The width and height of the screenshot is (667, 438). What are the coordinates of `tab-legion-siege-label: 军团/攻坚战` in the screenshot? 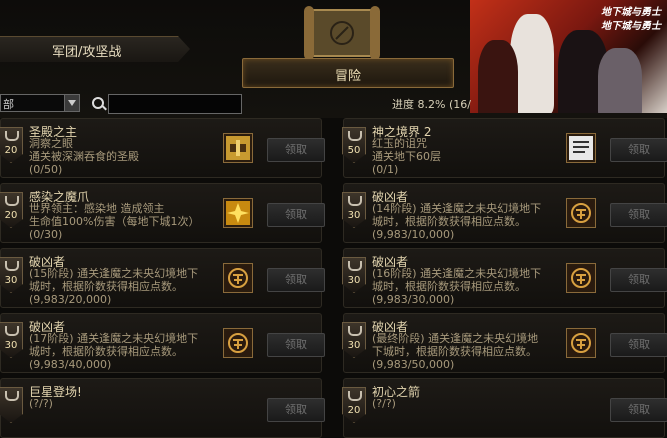 It's located at (87, 52).